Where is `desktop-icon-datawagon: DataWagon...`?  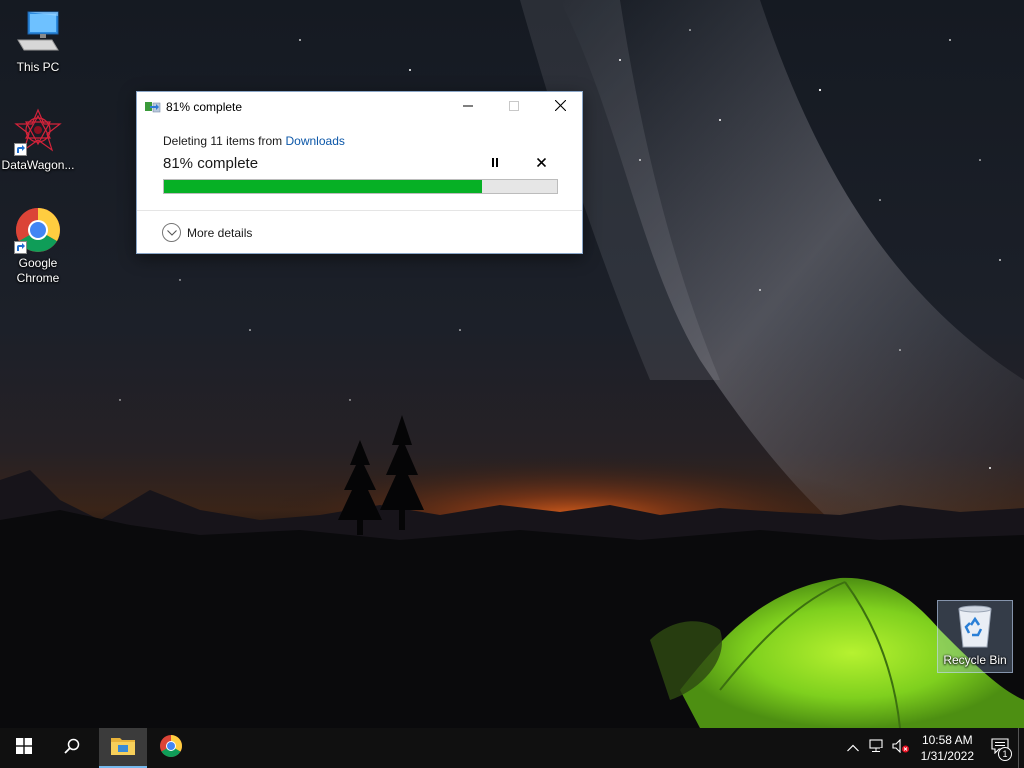 desktop-icon-datawagon: DataWagon... is located at coordinates (38, 140).